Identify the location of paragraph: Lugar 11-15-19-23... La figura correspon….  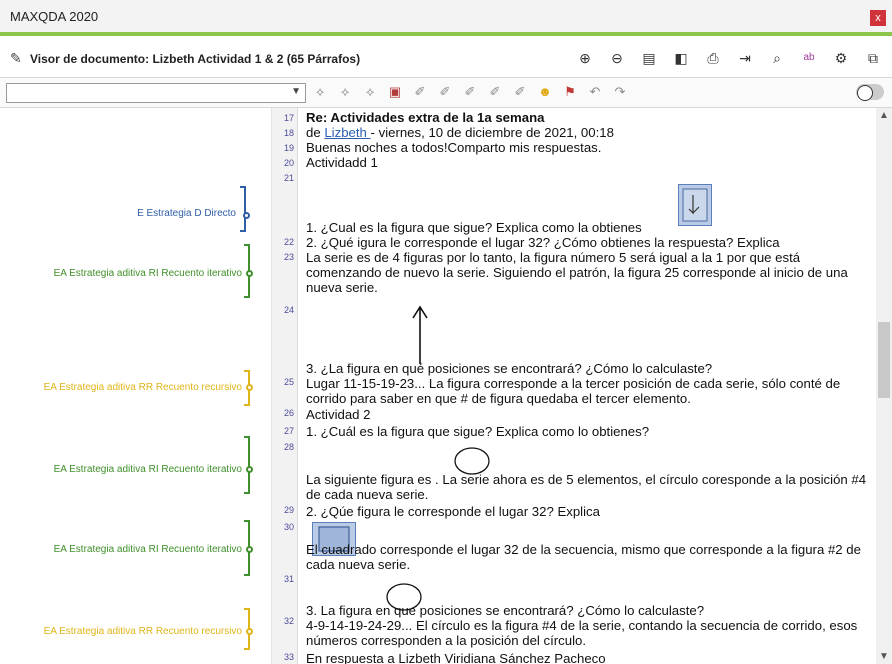
(591, 391).